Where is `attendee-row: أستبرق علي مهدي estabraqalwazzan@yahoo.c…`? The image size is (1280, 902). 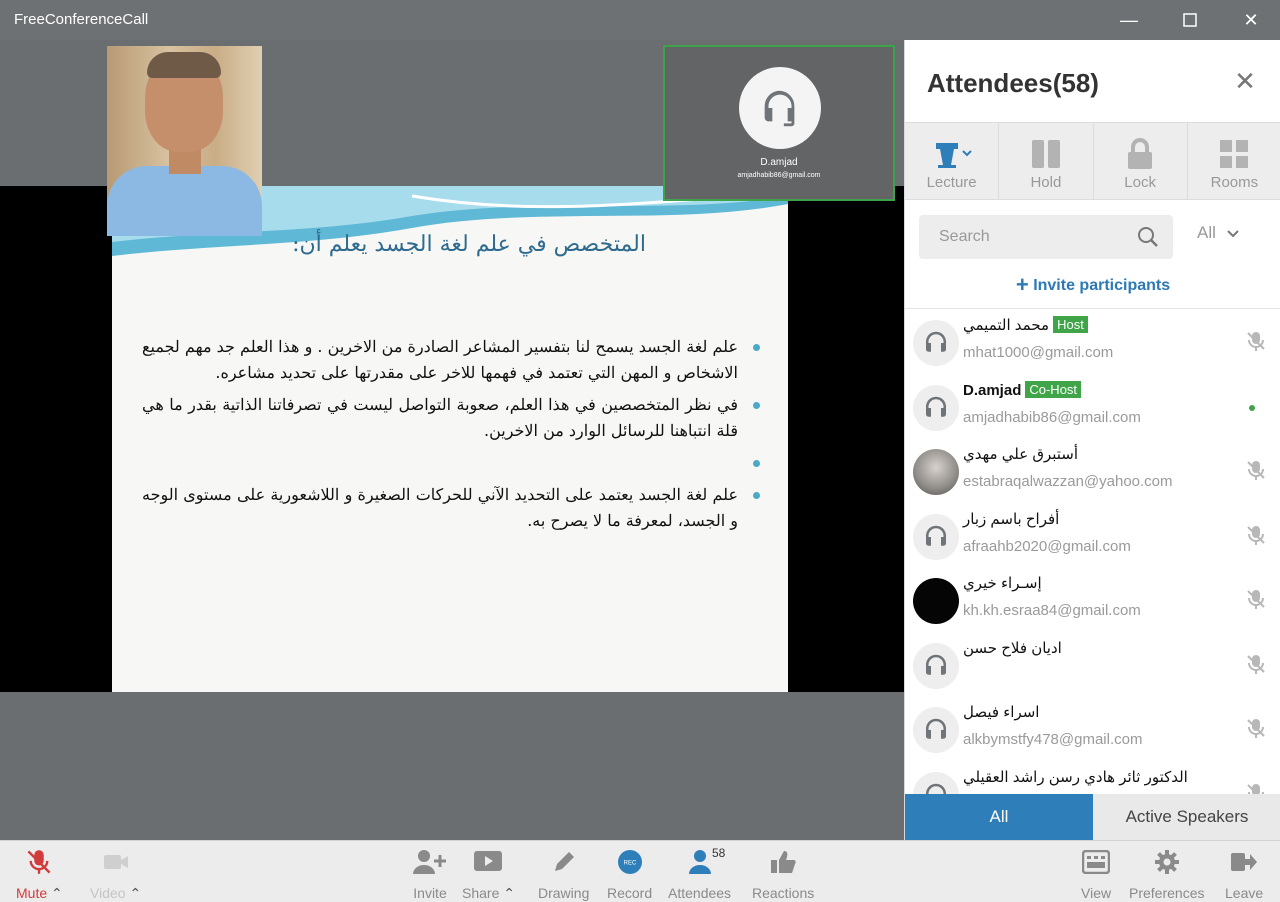 attendee-row: أستبرق علي مهدي estabraqalwazzan@yahoo.c… is located at coordinates (1092, 471).